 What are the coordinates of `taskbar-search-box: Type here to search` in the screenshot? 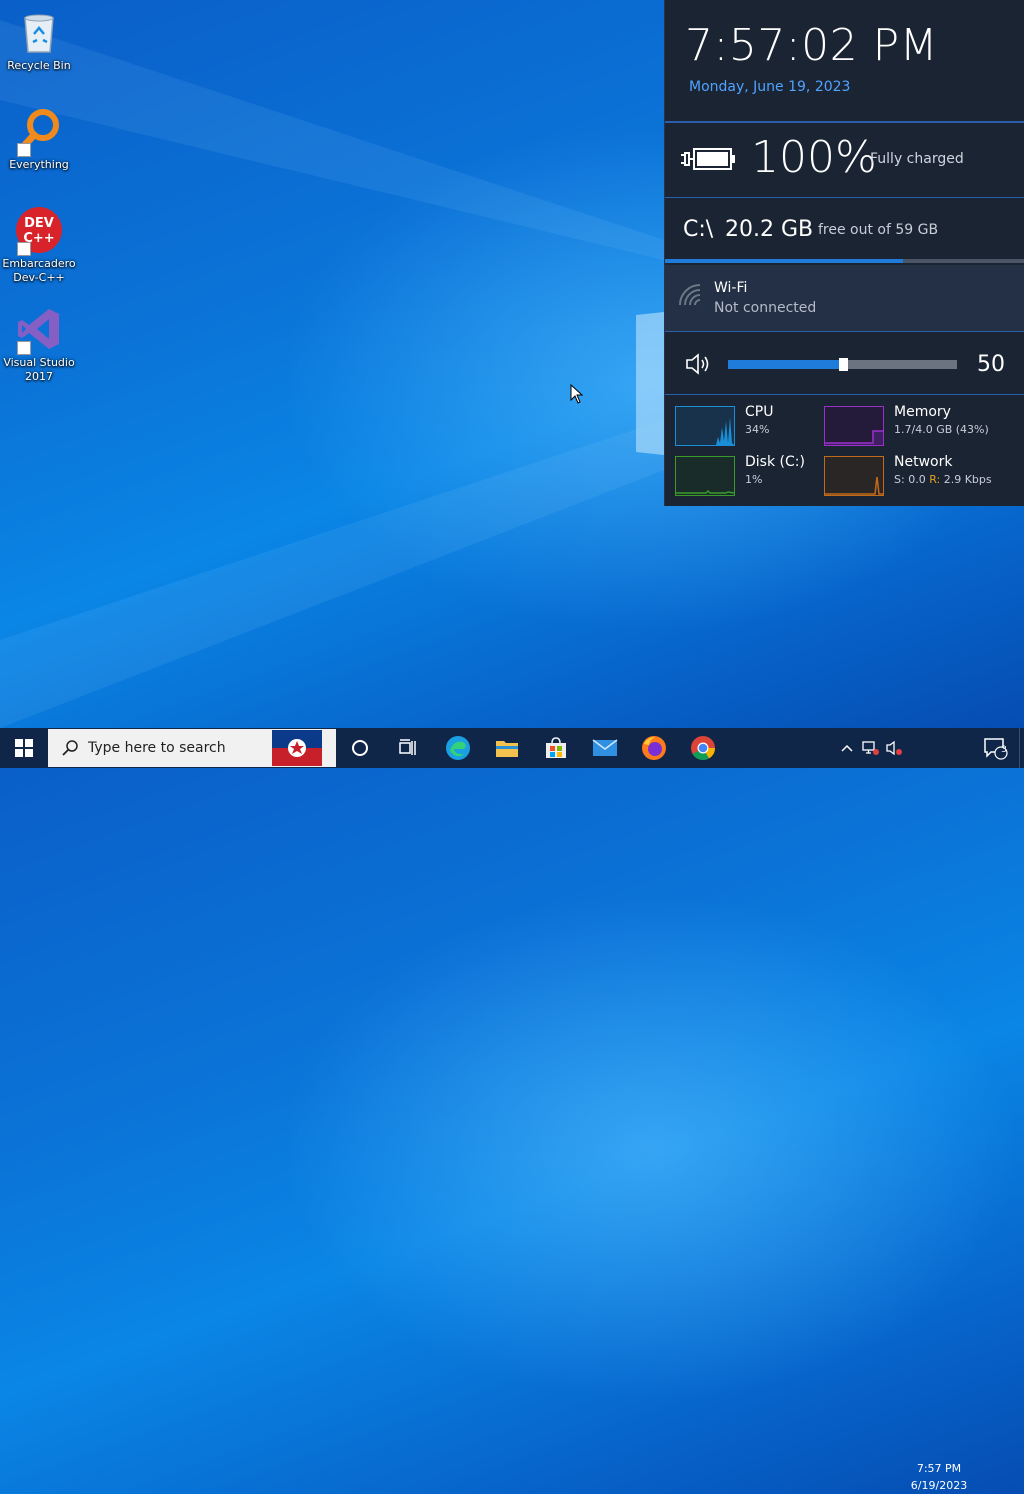 It's located at (192, 748).